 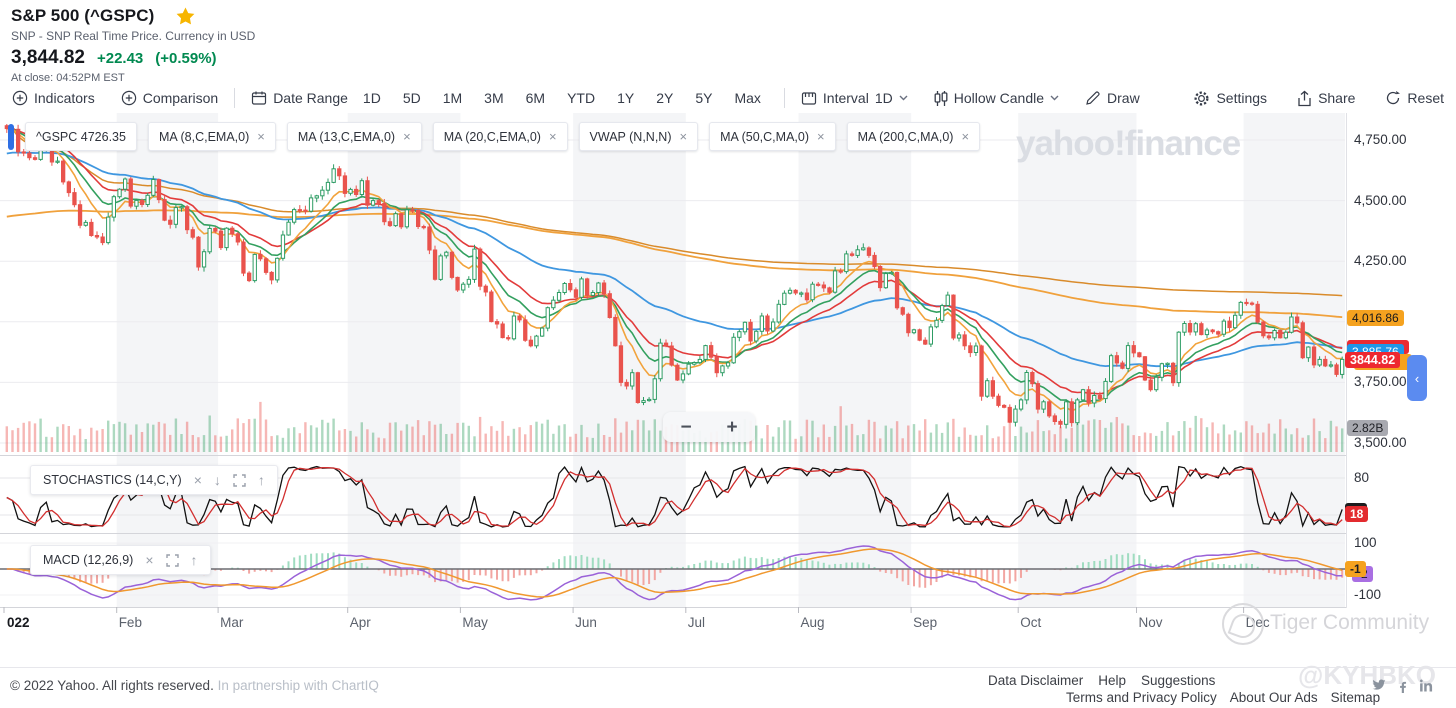 I want to click on reset-icon, so click(x=1394, y=98).